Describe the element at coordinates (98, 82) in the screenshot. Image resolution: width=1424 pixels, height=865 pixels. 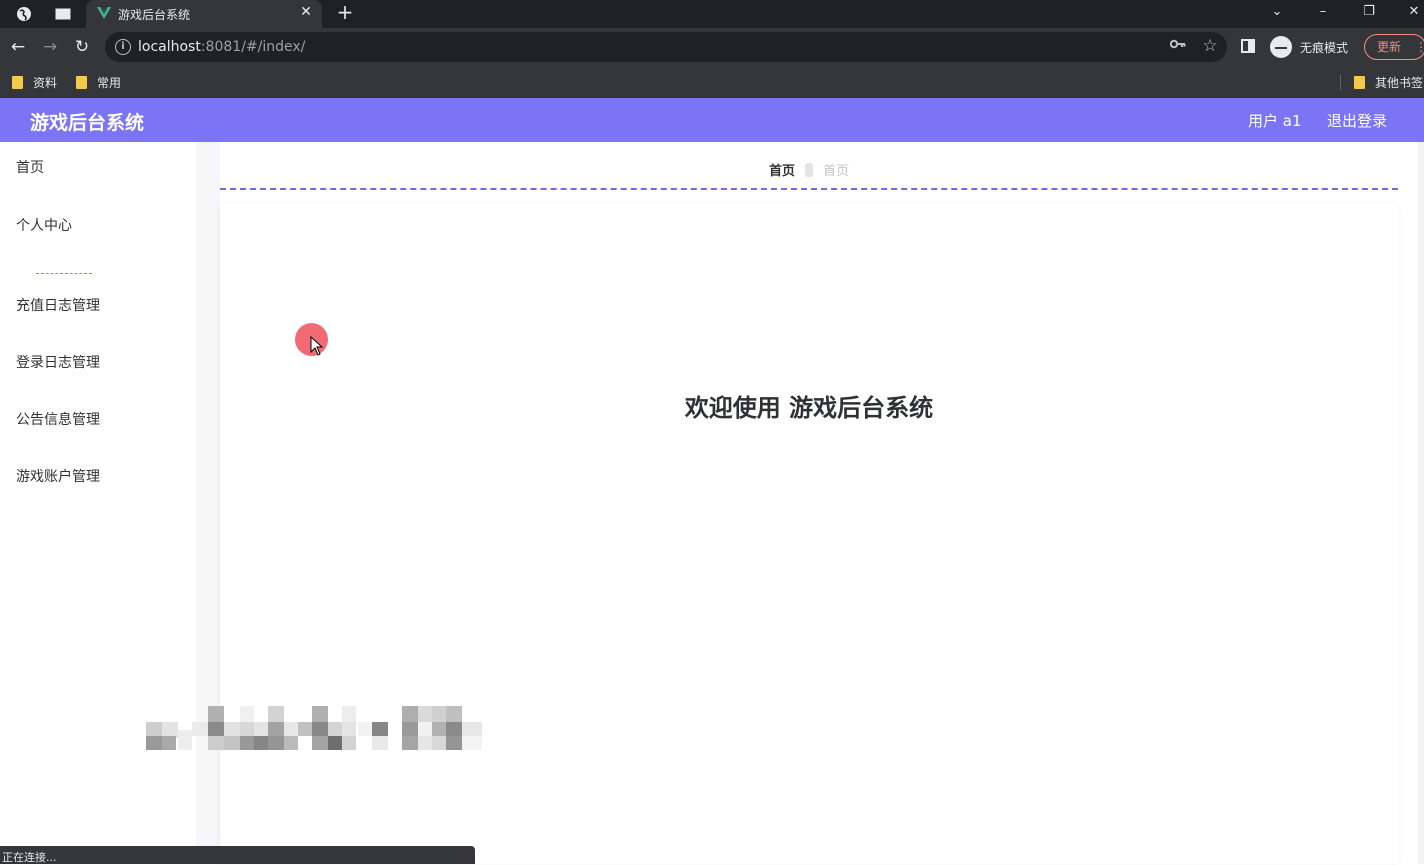
I see `bookmark-folder-changyong: 常用` at that location.